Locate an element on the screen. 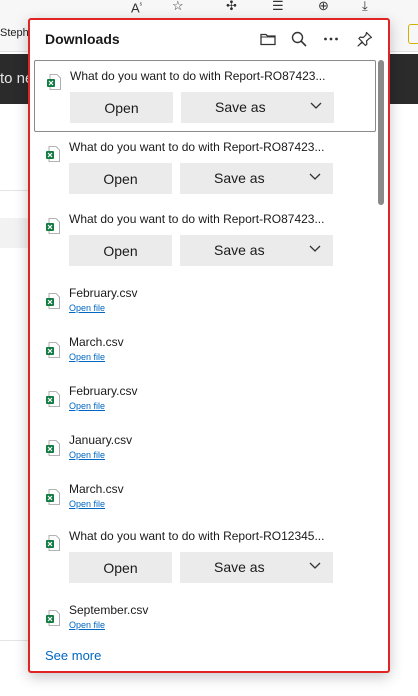  download-file-item: March.csv Open file is located at coordinates (205, 357).